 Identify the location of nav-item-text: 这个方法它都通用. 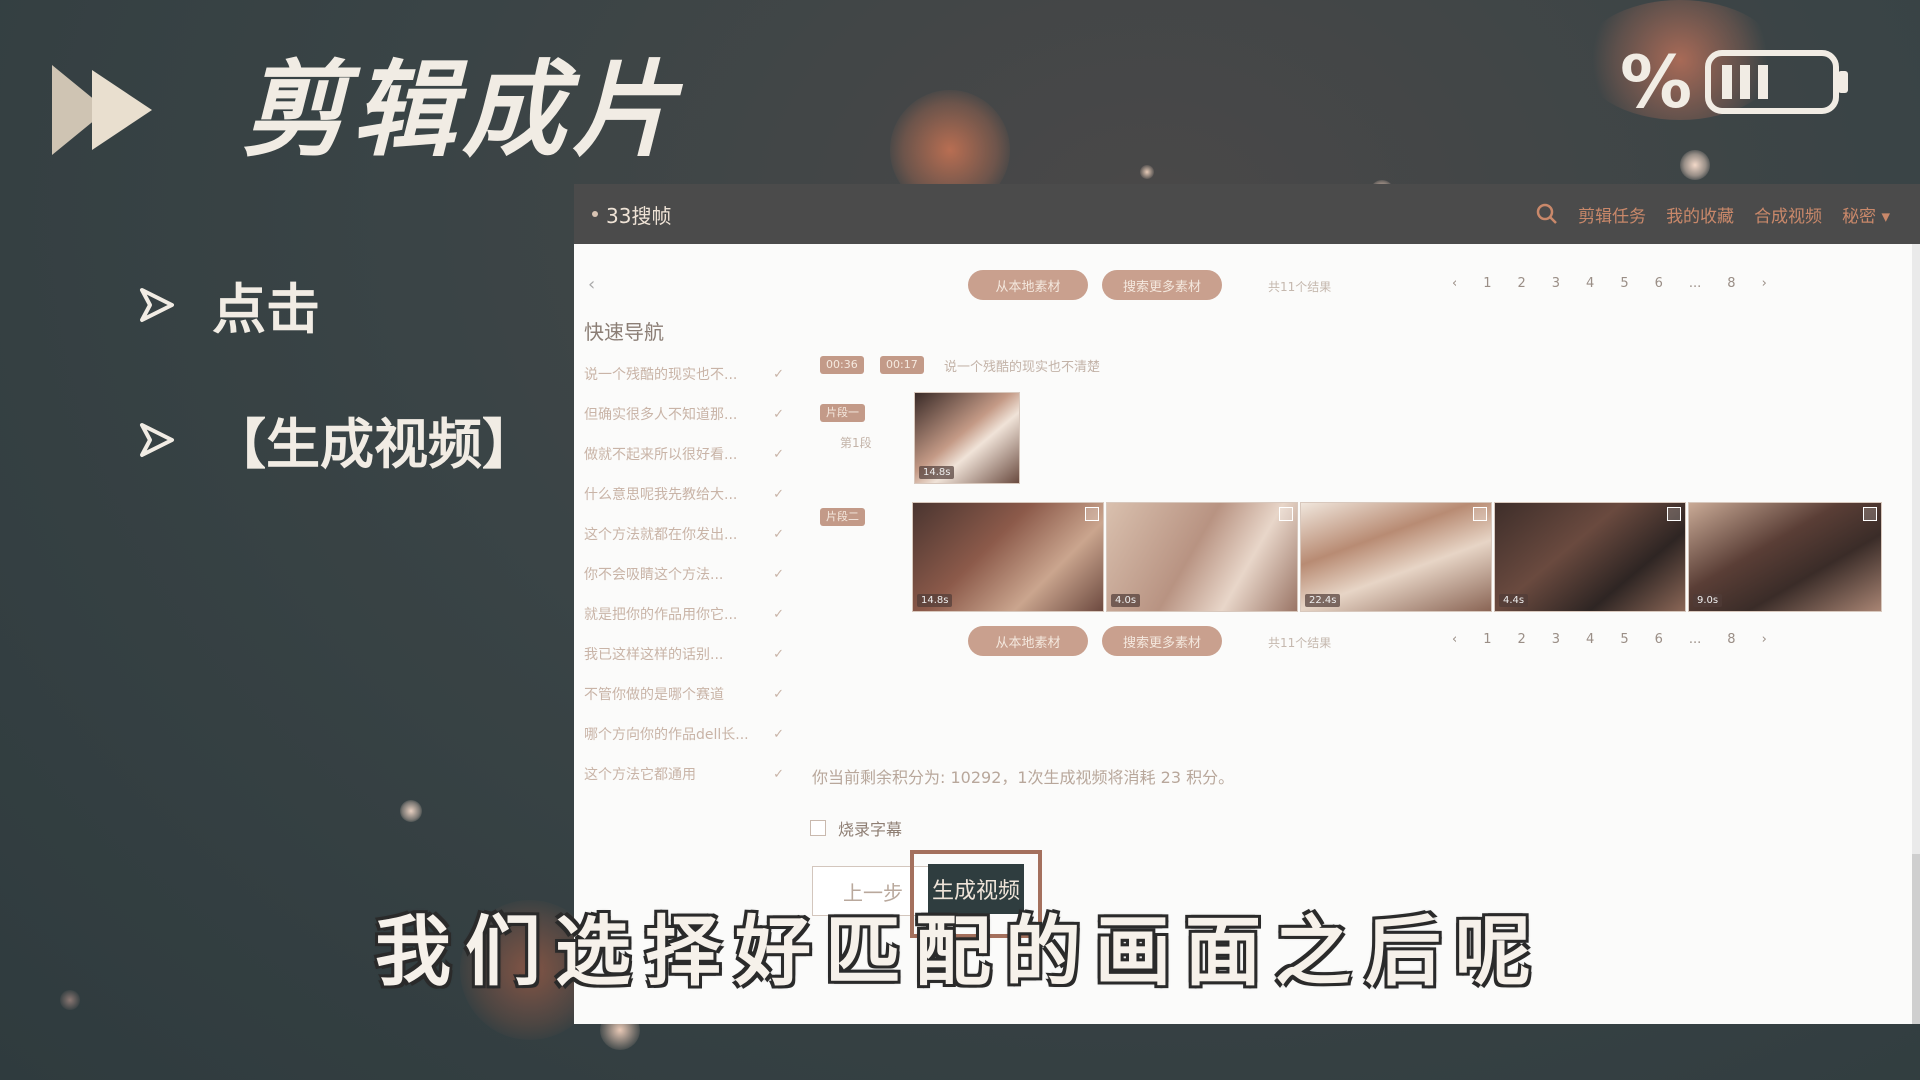
(640, 775).